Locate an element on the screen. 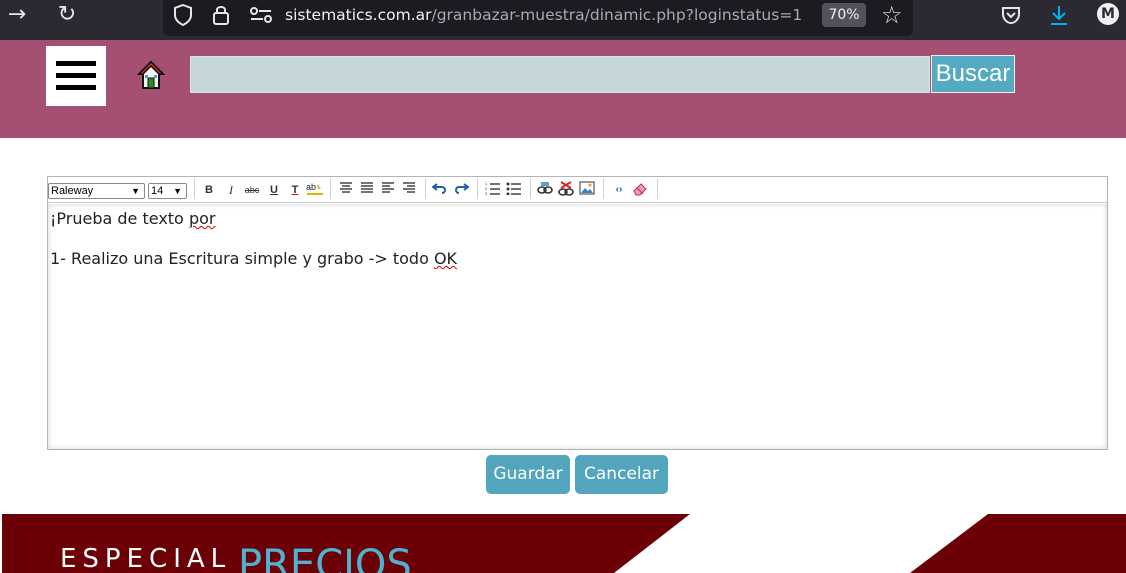 This screenshot has height=573, width=1126. unordered-list-icon is located at coordinates (514, 190).